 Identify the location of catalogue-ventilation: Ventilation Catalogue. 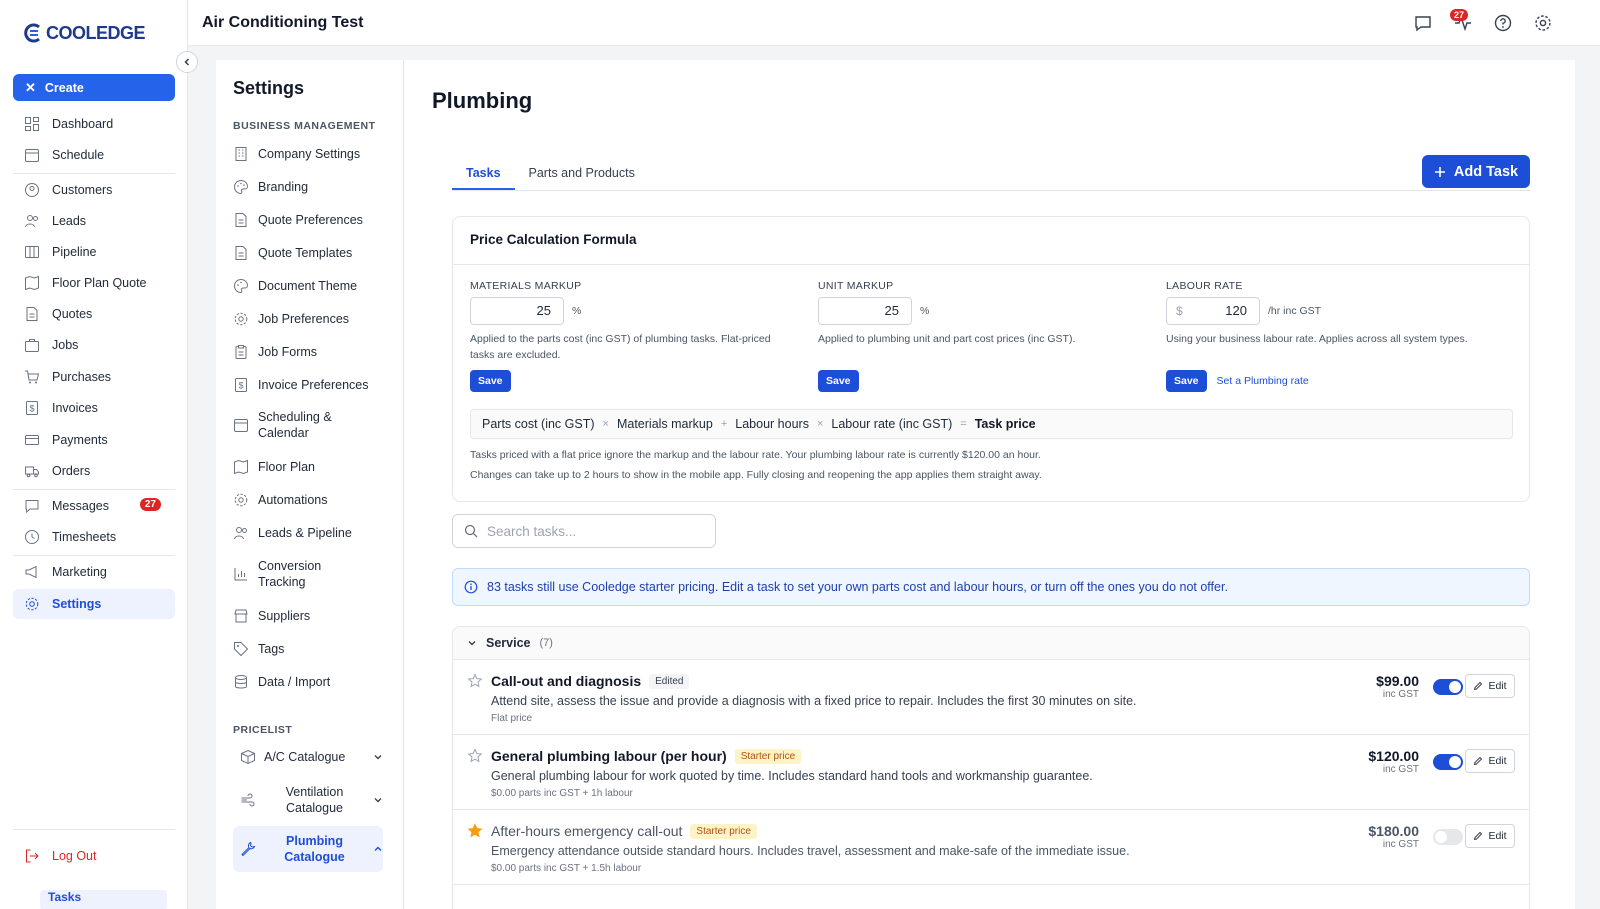
(308, 800).